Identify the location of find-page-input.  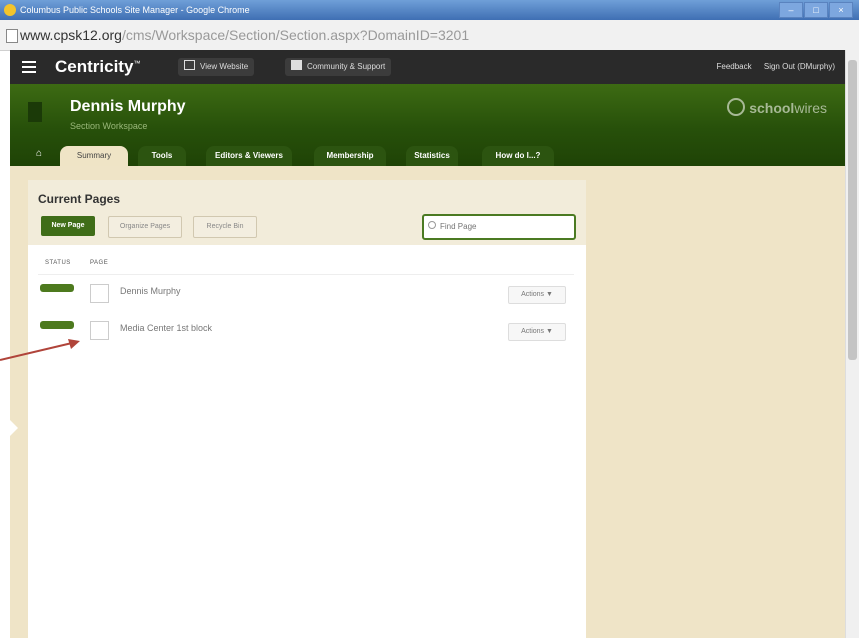
(503, 226).